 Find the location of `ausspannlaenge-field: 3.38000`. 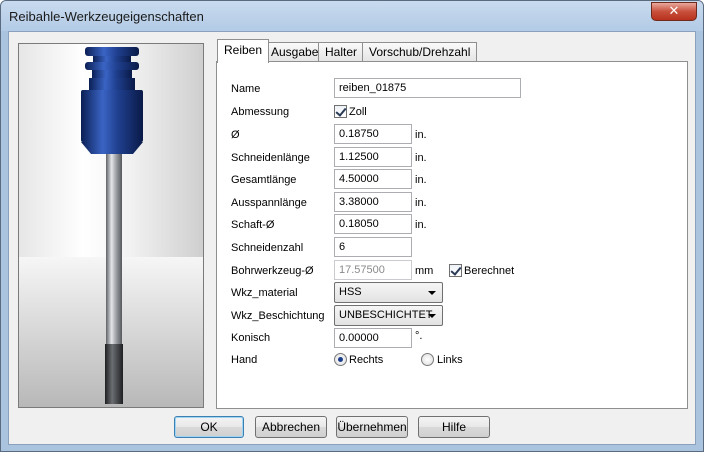

ausspannlaenge-field: 3.38000 is located at coordinates (373, 202).